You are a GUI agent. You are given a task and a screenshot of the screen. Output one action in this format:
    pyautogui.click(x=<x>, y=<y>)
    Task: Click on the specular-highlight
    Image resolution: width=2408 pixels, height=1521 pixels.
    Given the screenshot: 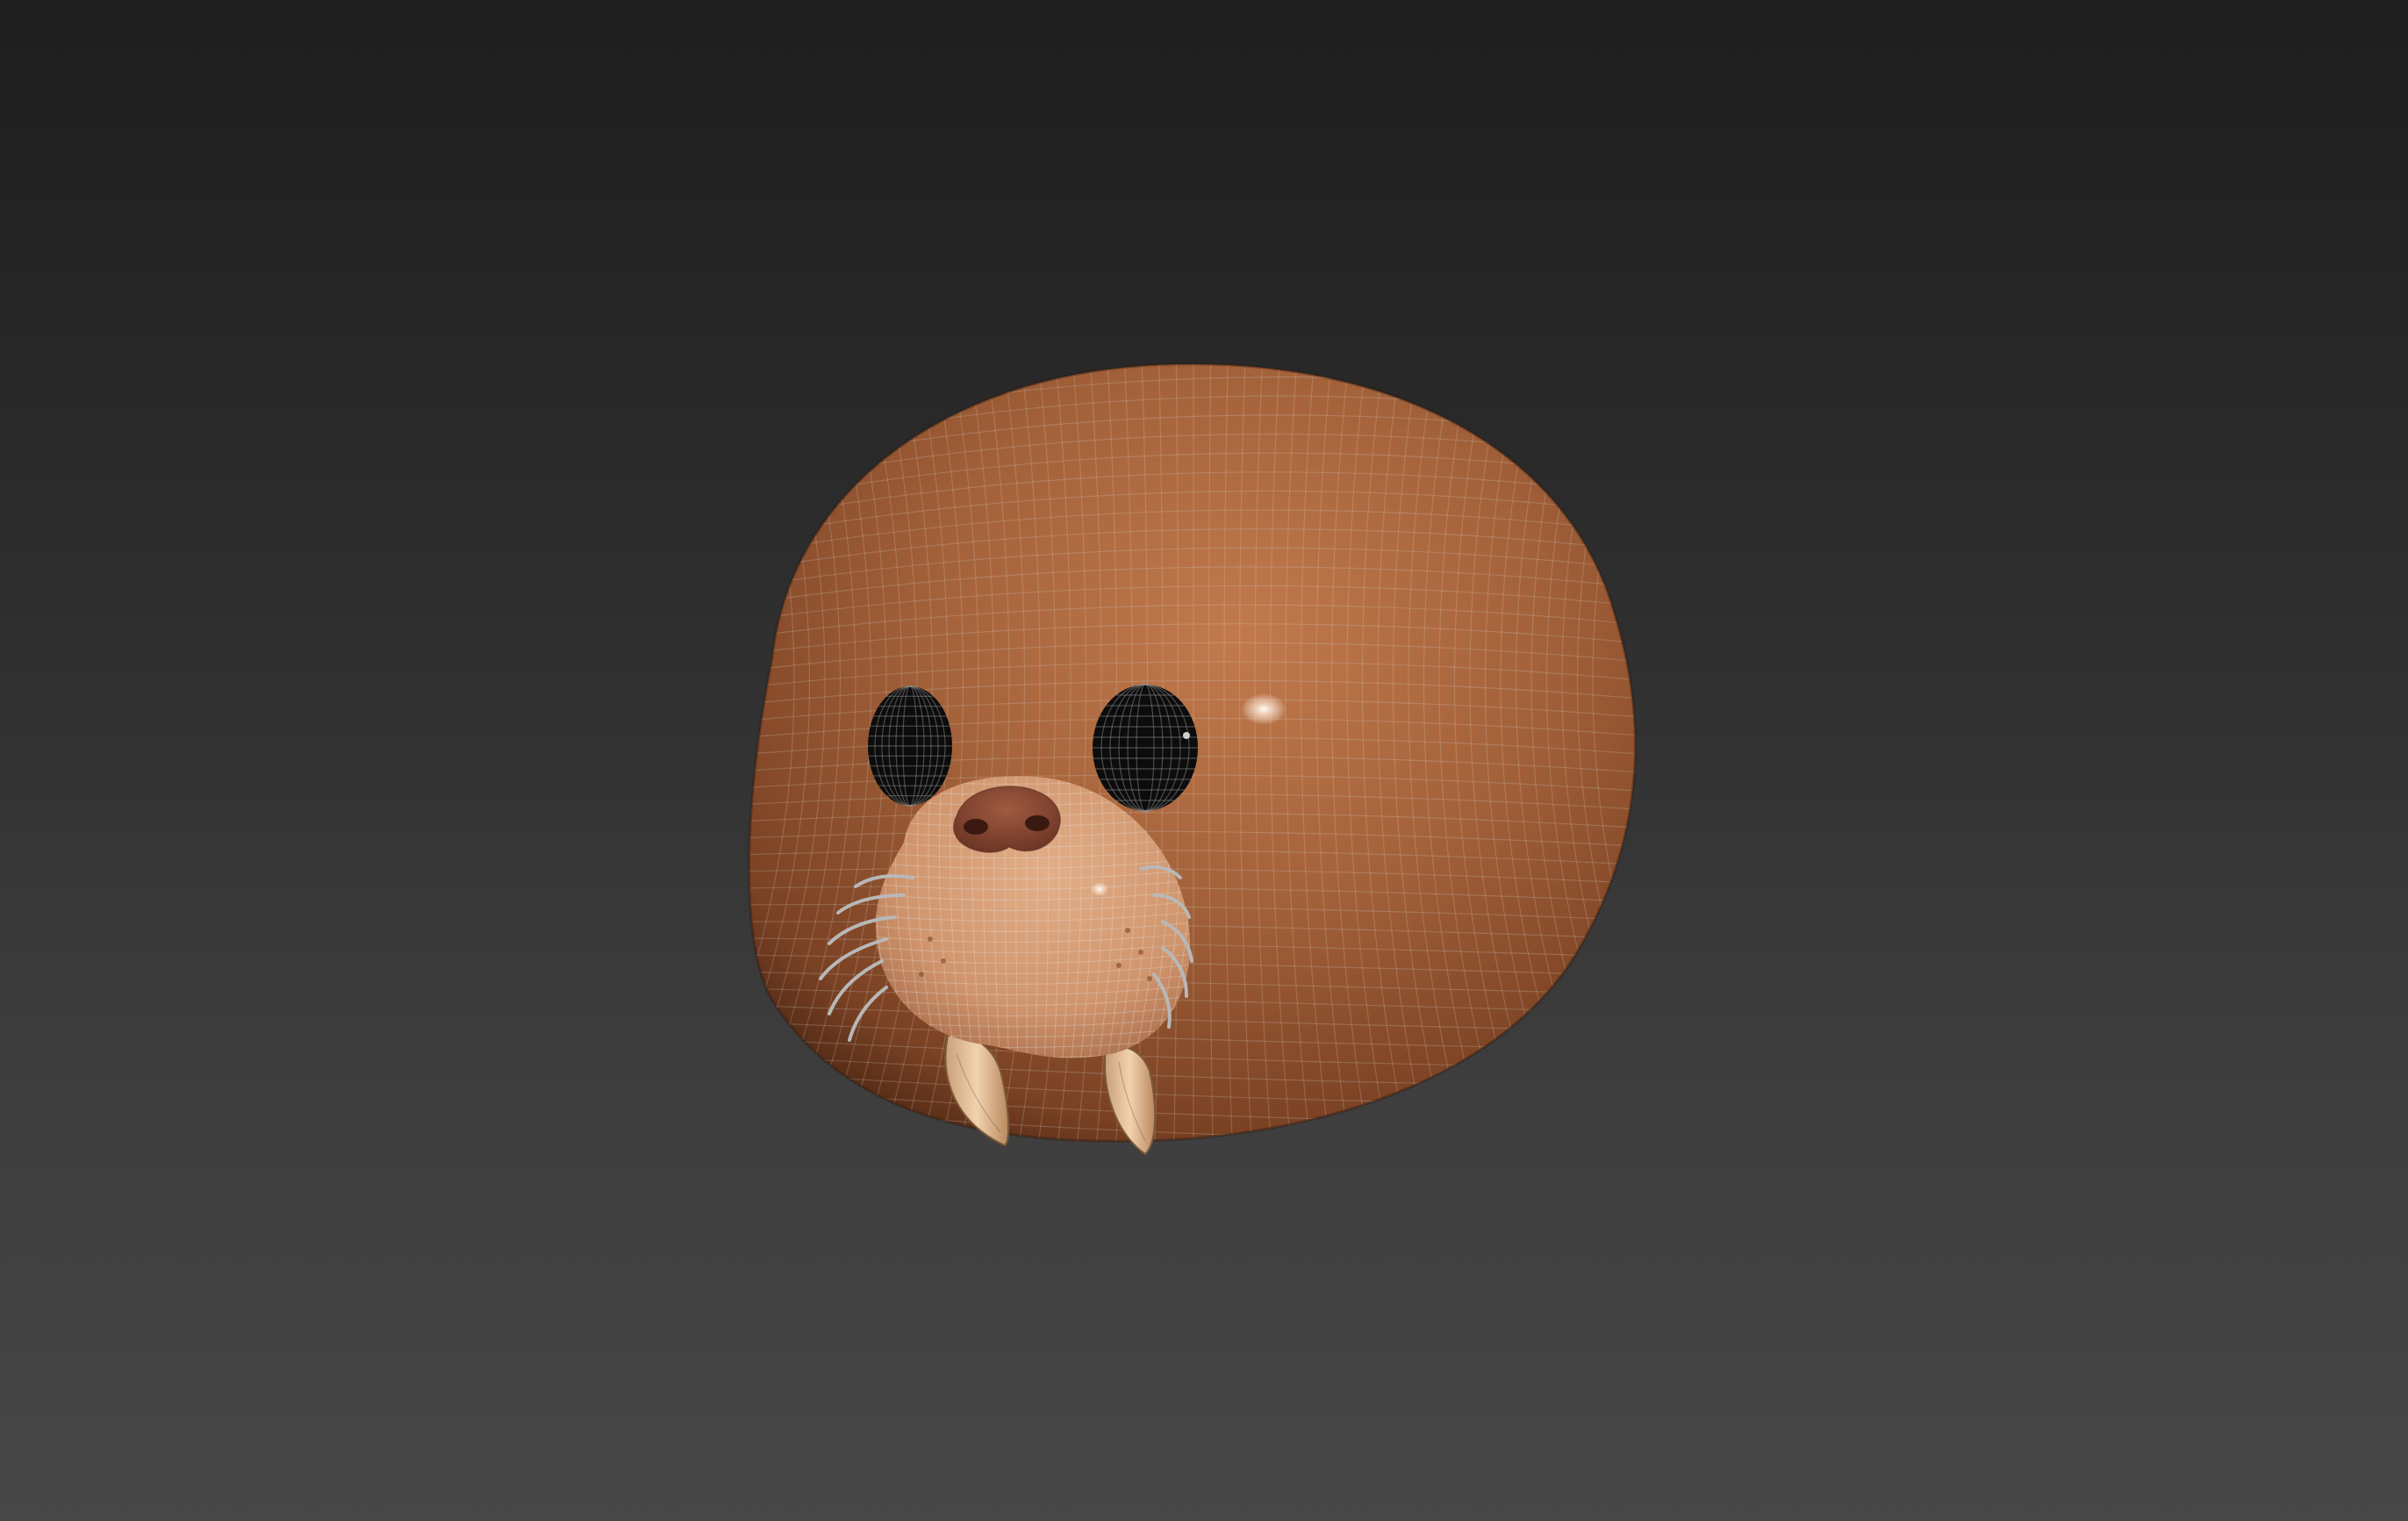 What is the action you would take?
    pyautogui.click(x=1263, y=709)
    